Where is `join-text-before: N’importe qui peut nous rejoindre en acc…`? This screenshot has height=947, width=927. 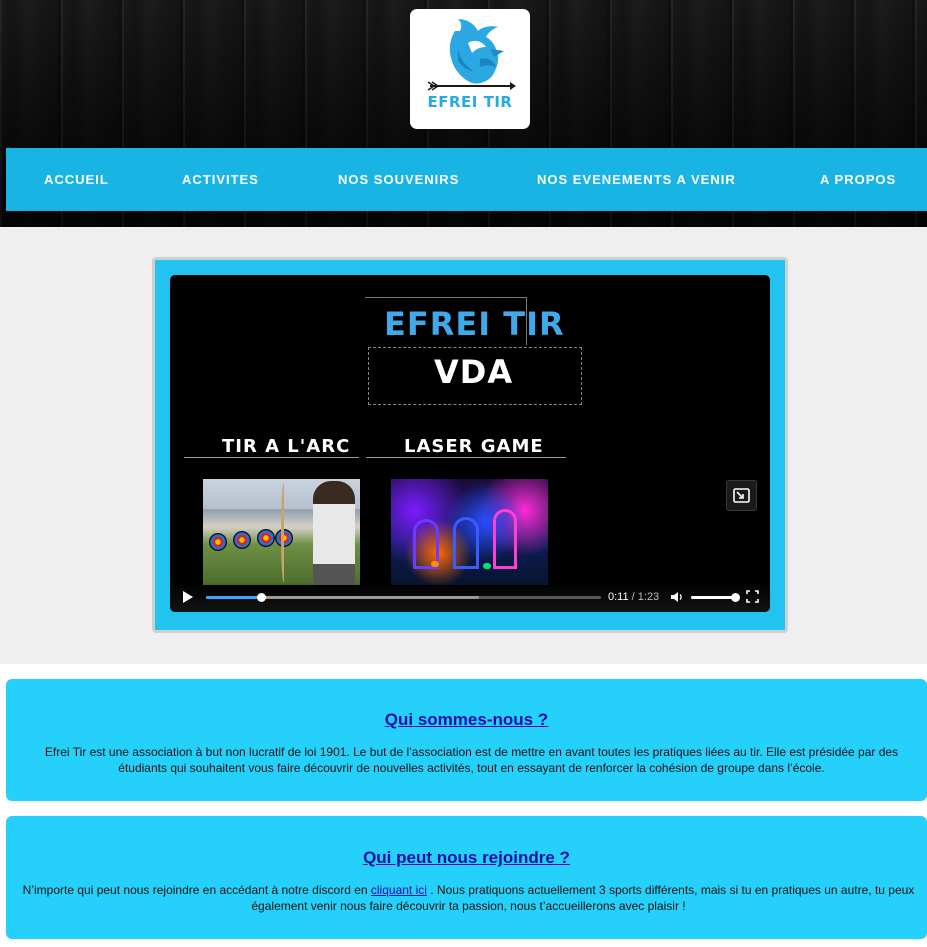
join-text-before: N’importe qui peut nous rejoindre en acc… is located at coordinates (196, 890).